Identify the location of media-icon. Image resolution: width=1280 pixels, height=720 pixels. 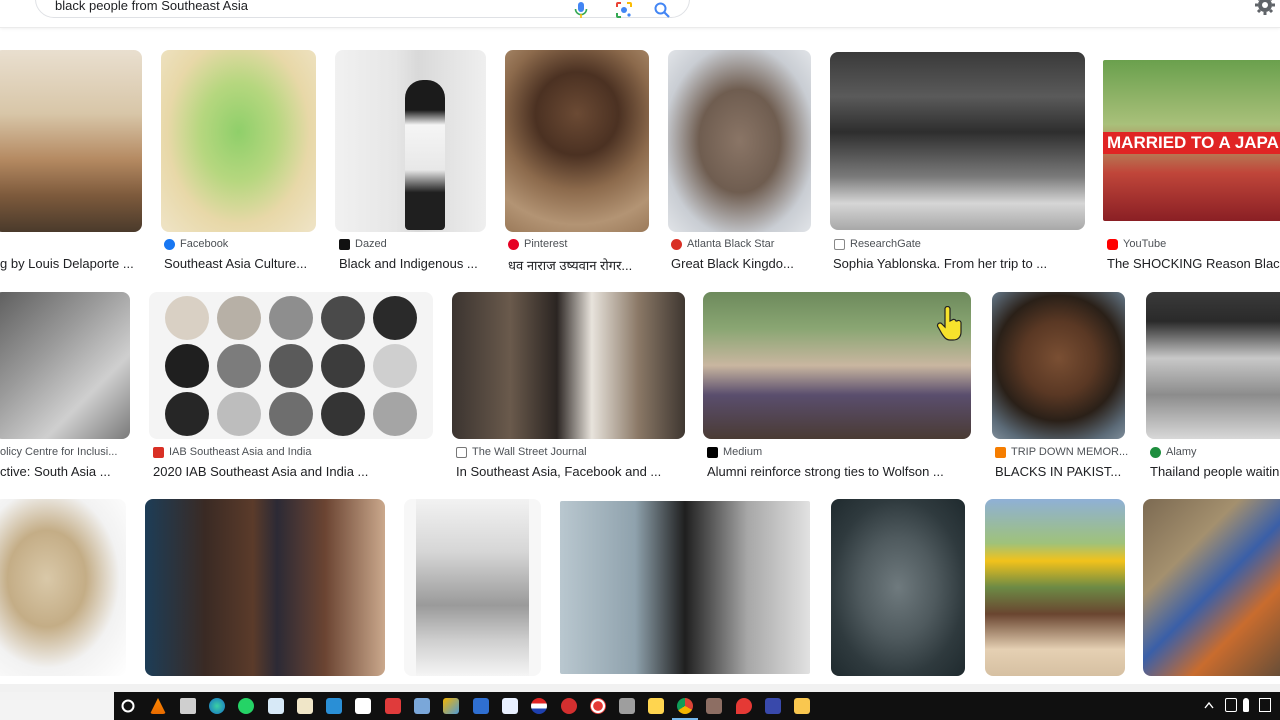
(393, 706).